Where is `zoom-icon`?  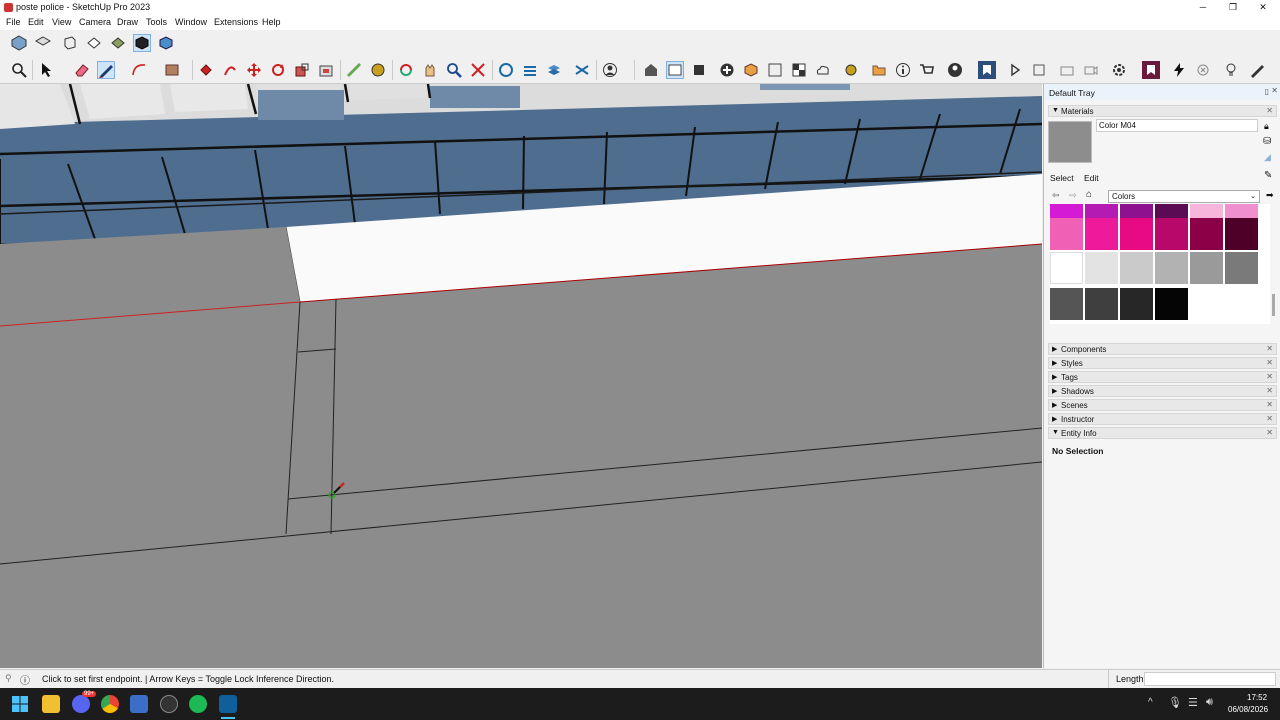 zoom-icon is located at coordinates (454, 70).